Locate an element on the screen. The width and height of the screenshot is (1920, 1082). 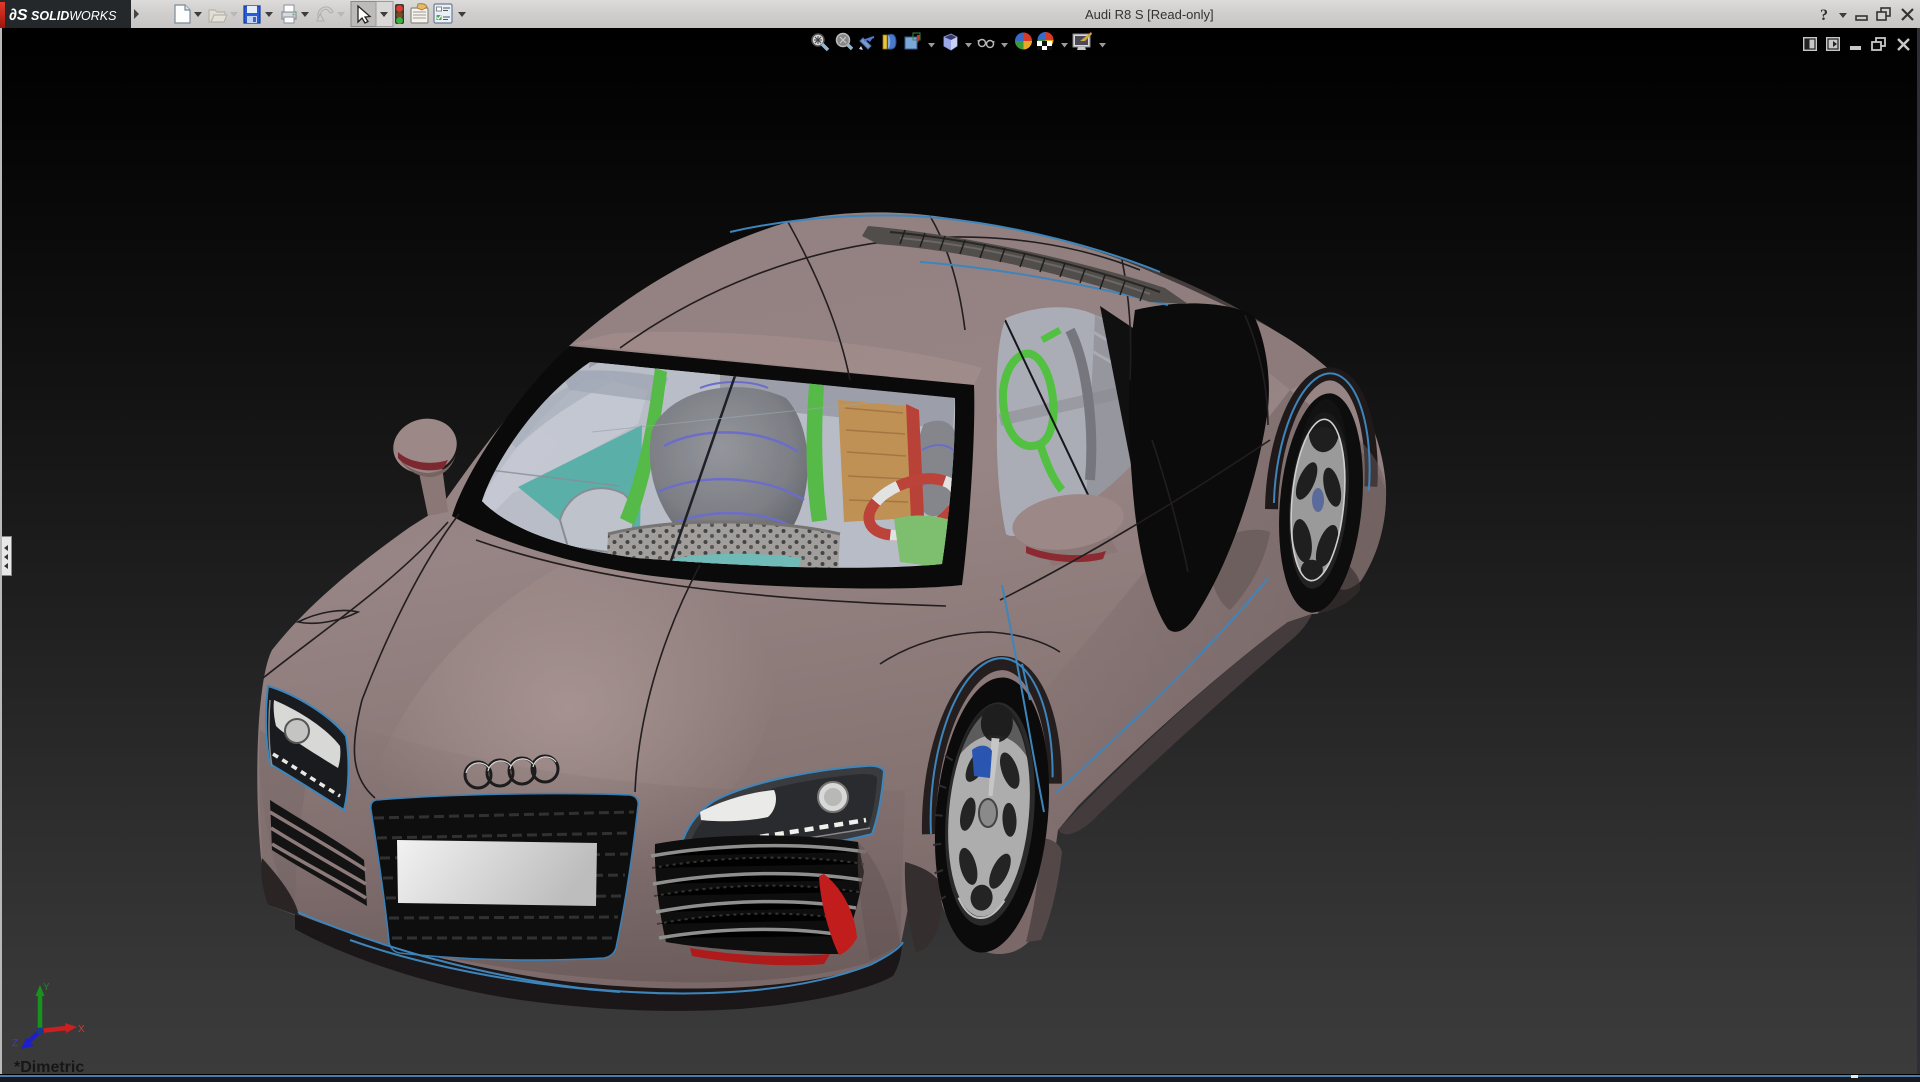
svg-text: X is located at coordinates (81, 1029).